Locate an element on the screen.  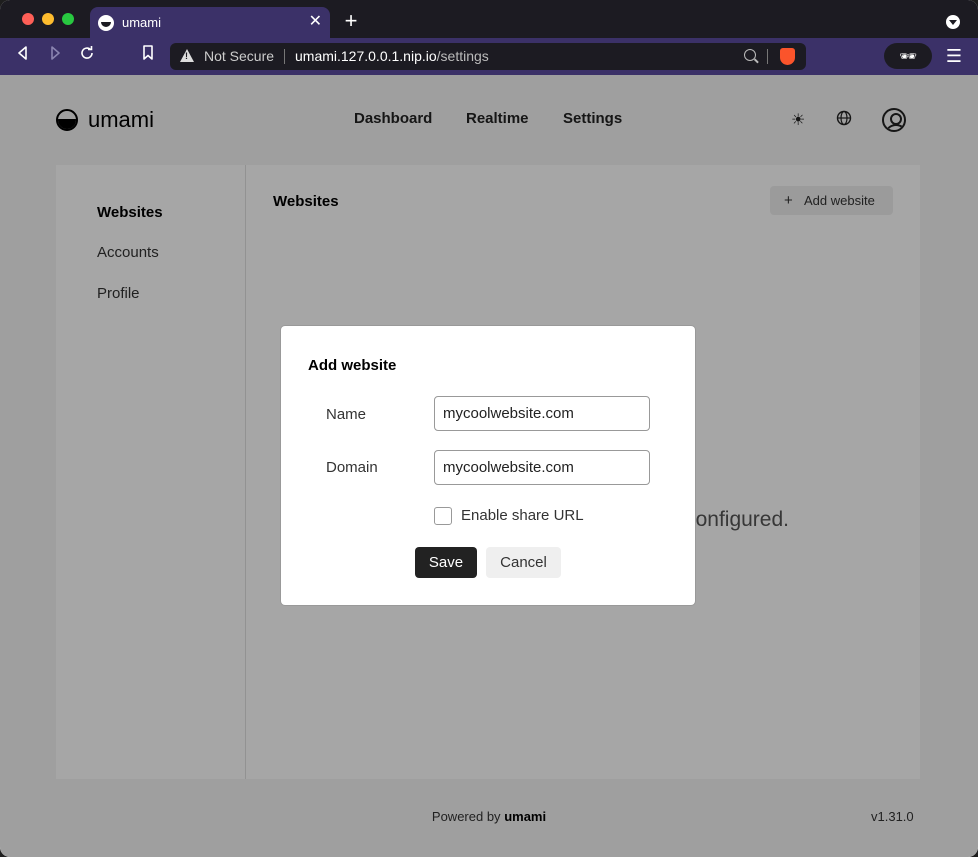
enable-share-url-label: Enable share URL is located at coordinates (522, 515).